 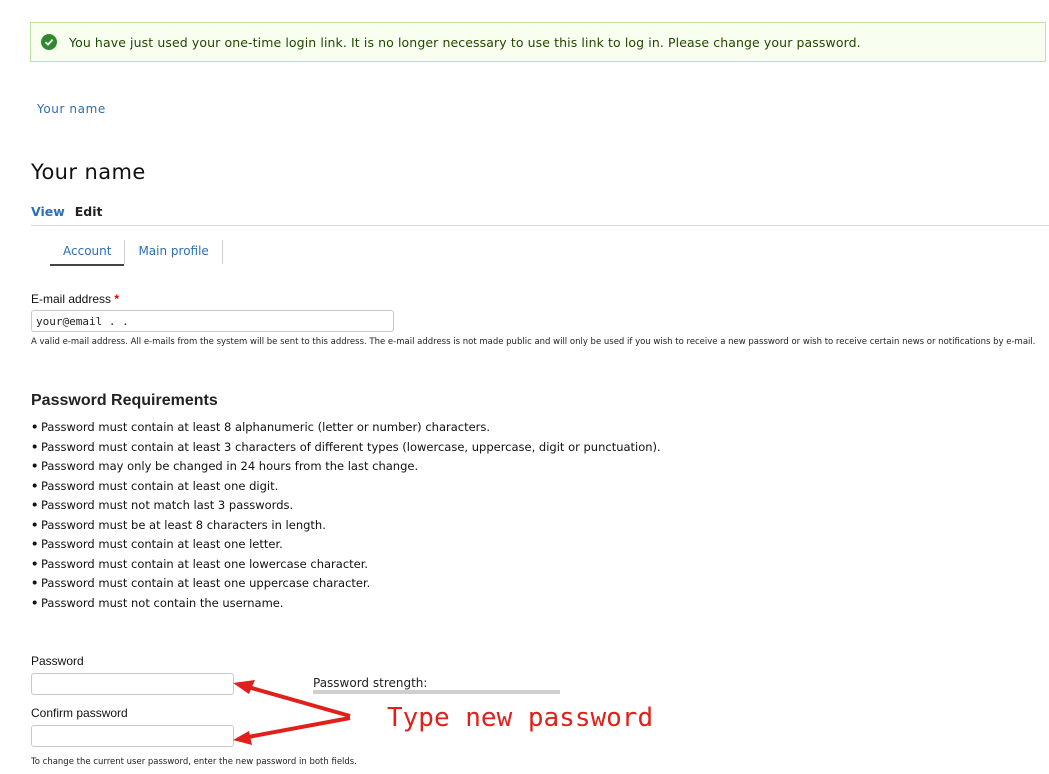 I want to click on password-requirements-heading: Password Requirements, so click(x=124, y=400).